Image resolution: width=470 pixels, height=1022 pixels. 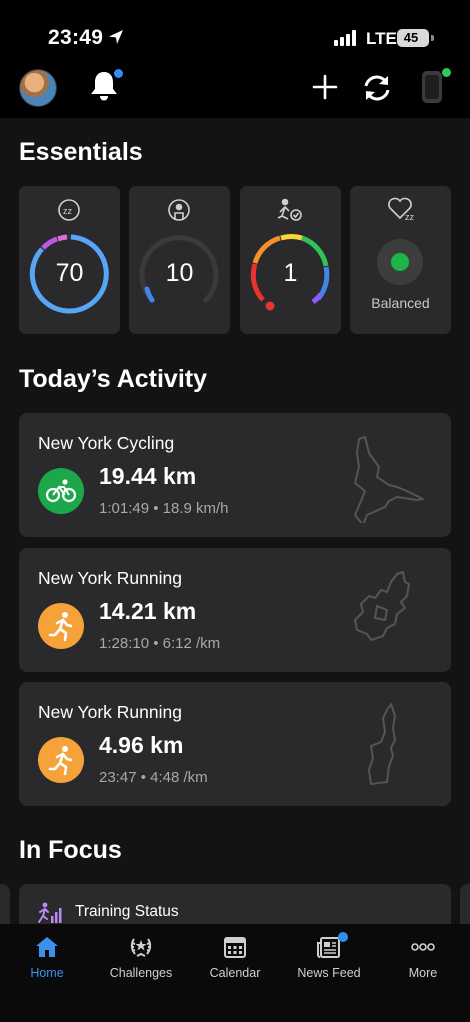 I want to click on intensity-minutes-value: 1, so click(x=290, y=273).